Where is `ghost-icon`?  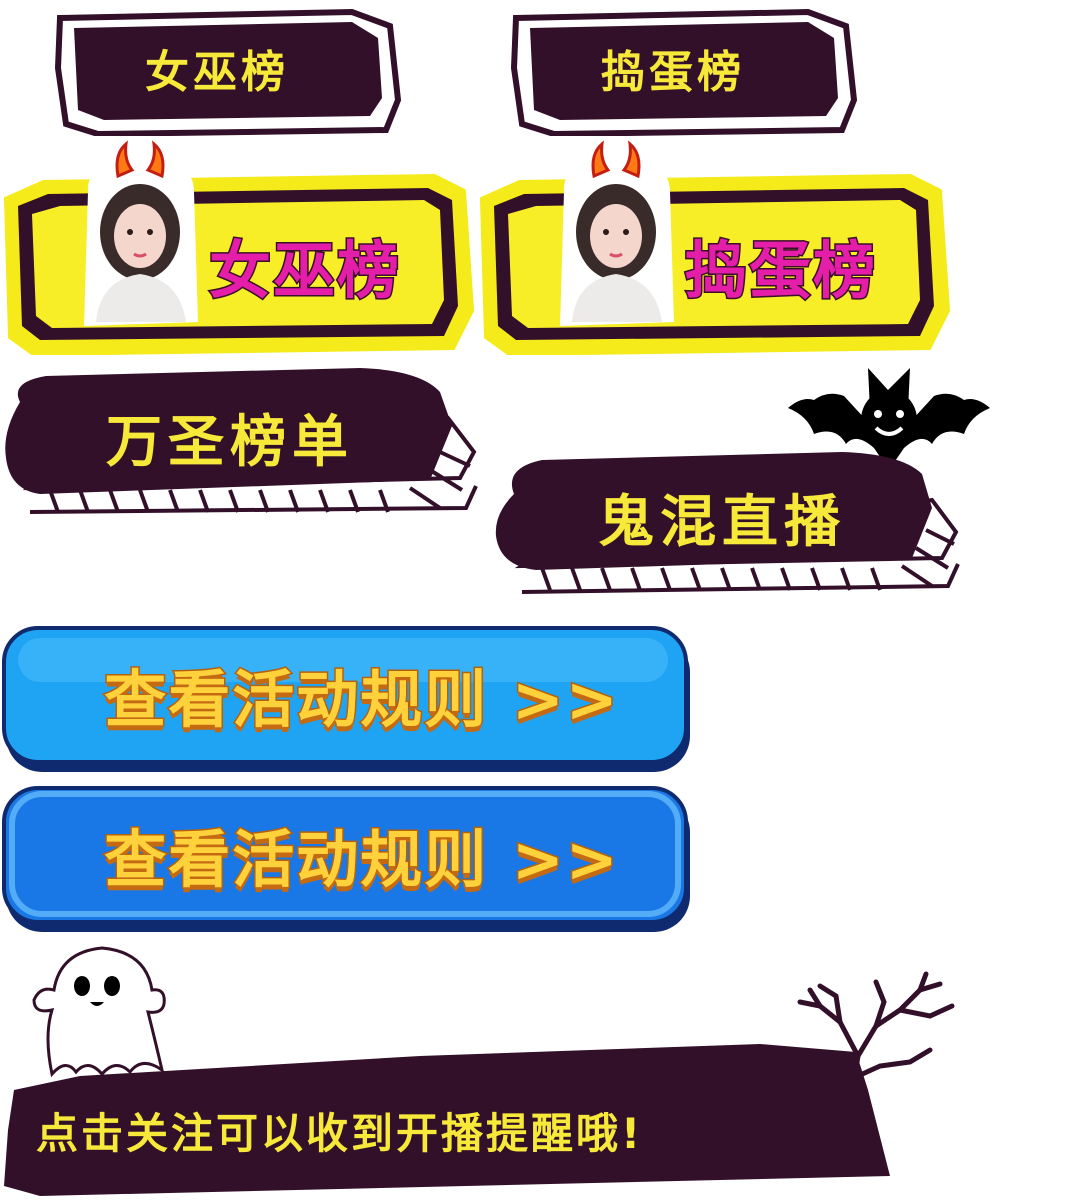
ghost-icon is located at coordinates (100, 1010).